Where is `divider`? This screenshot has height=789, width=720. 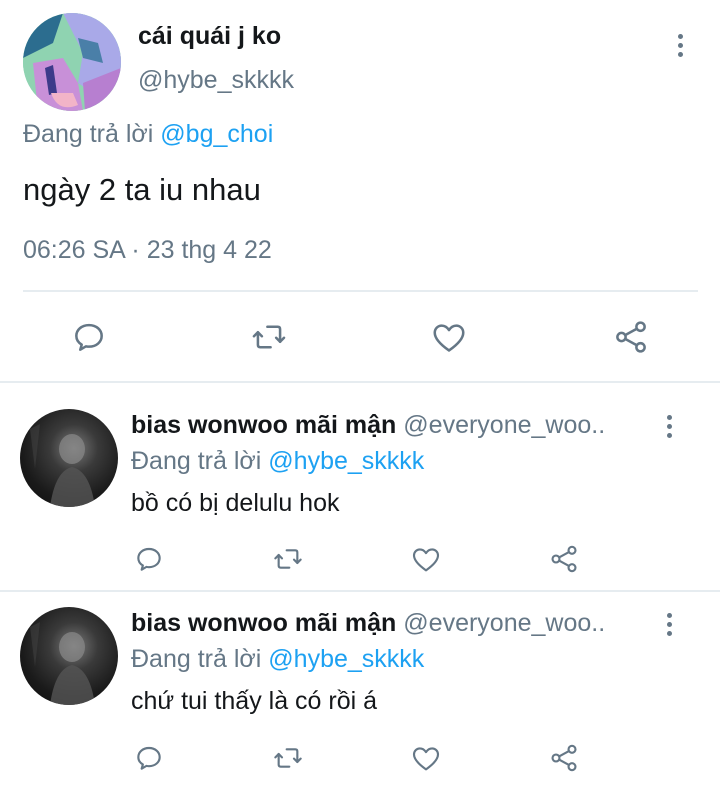 divider is located at coordinates (360, 291).